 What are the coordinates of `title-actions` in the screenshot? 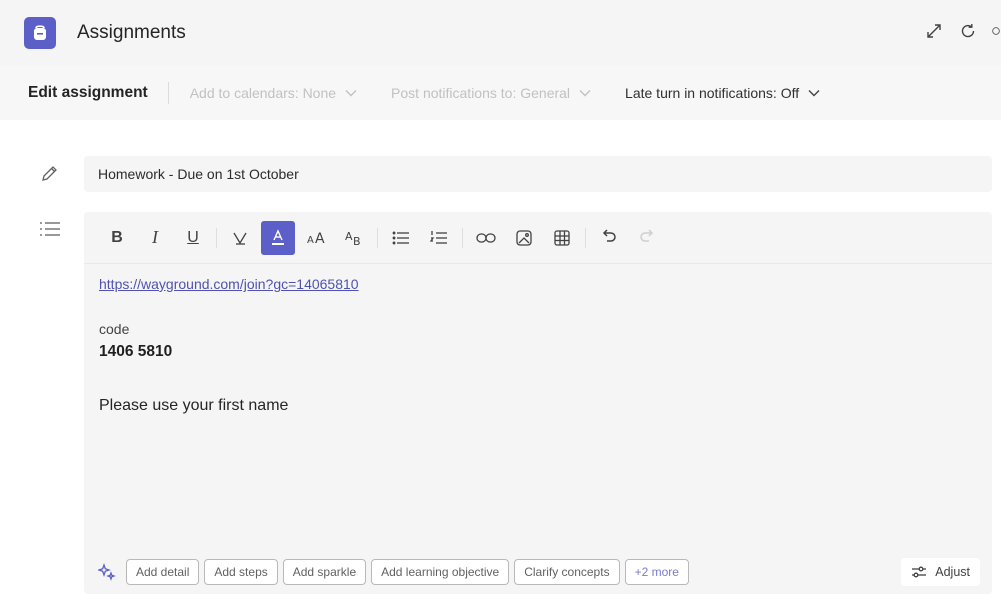 It's located at (962, 31).